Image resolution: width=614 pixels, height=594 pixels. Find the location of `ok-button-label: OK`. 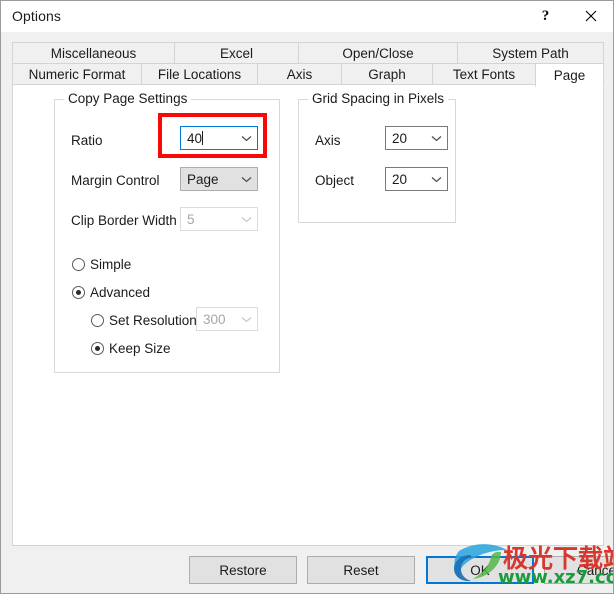

ok-button-label: OK is located at coordinates (480, 570).